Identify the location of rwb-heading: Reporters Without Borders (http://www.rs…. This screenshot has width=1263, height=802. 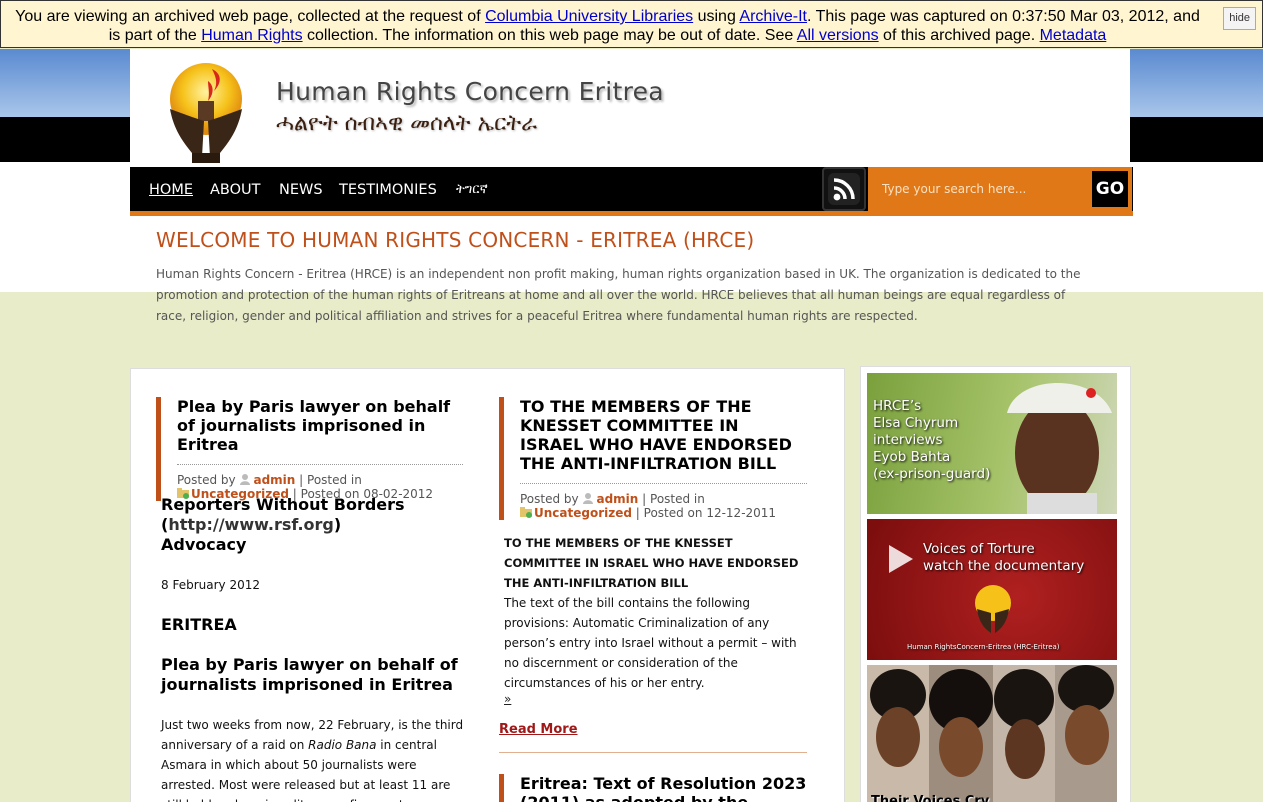
(311, 525).